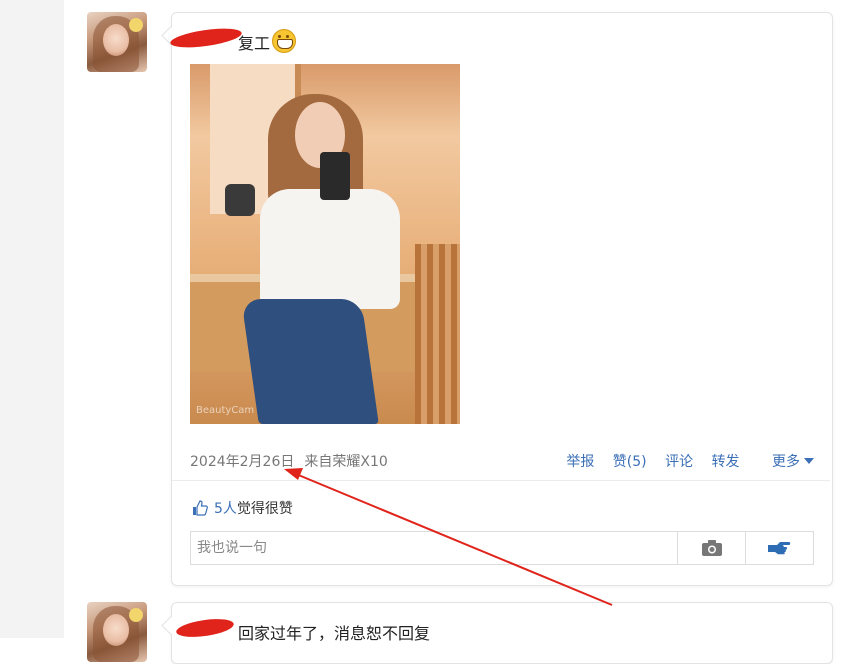 The width and height of the screenshot is (854, 664). I want to click on more-label: 更多, so click(786, 462).